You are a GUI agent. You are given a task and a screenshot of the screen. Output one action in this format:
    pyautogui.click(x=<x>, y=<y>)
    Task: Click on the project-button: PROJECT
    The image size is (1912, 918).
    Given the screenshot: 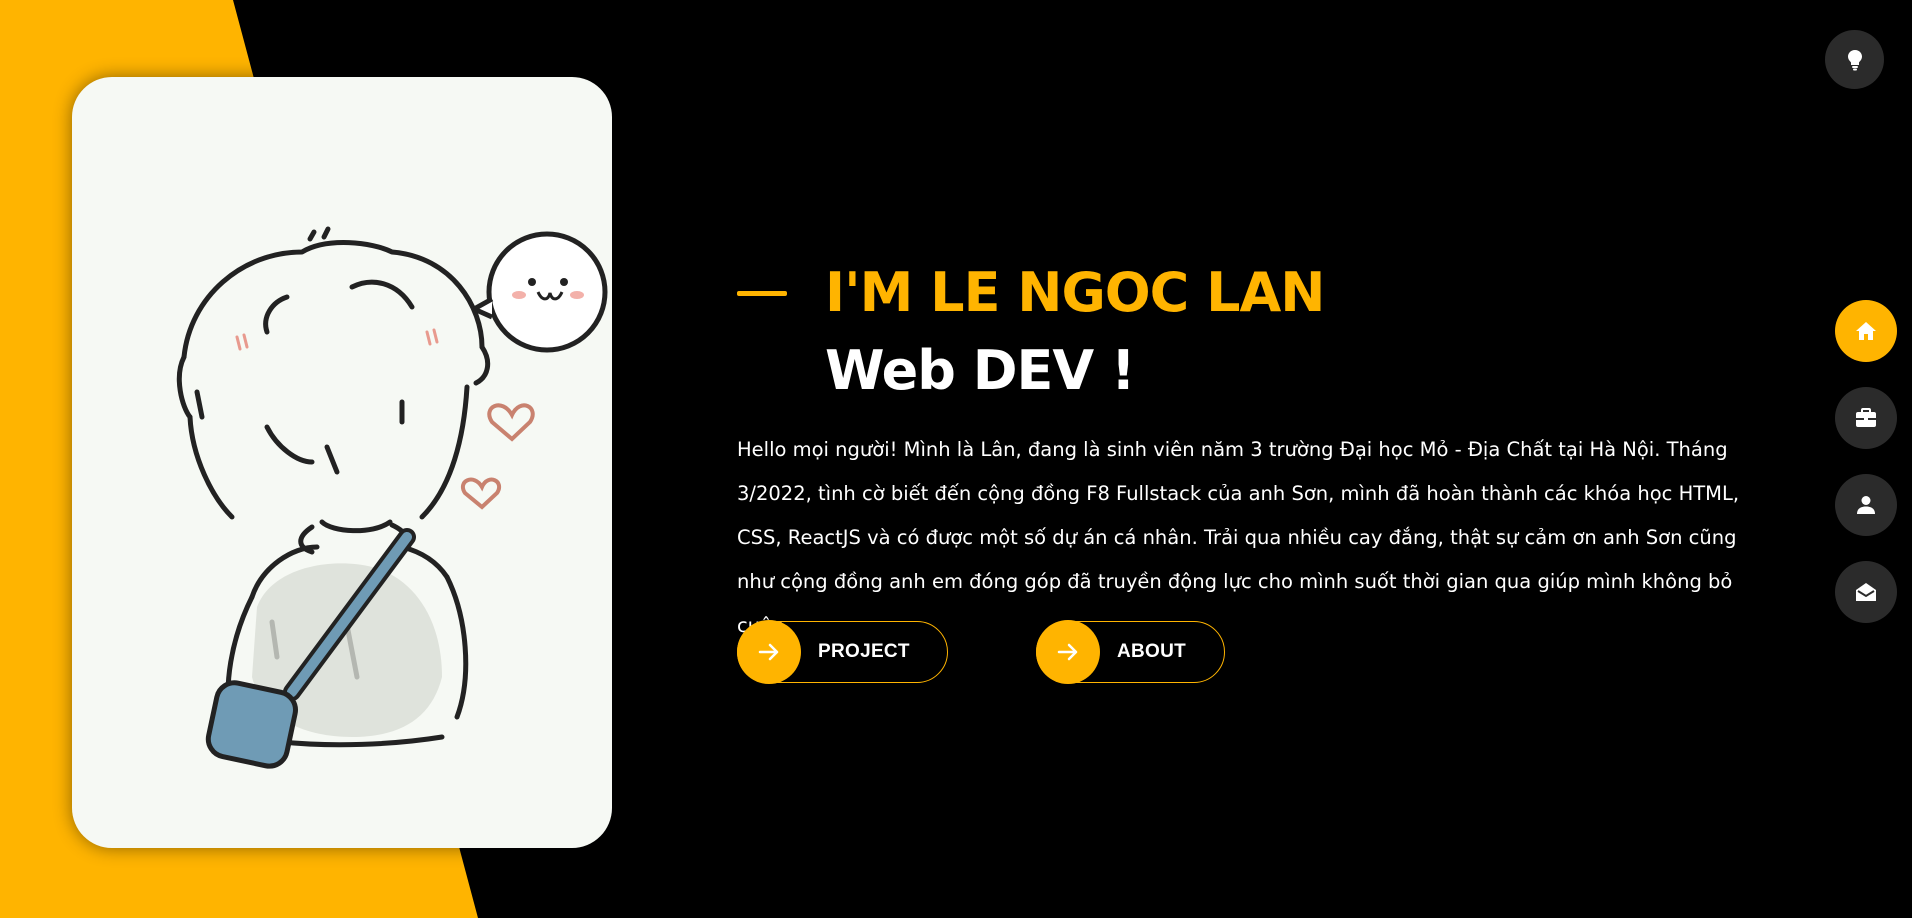 What is the action you would take?
    pyautogui.click(x=842, y=652)
    